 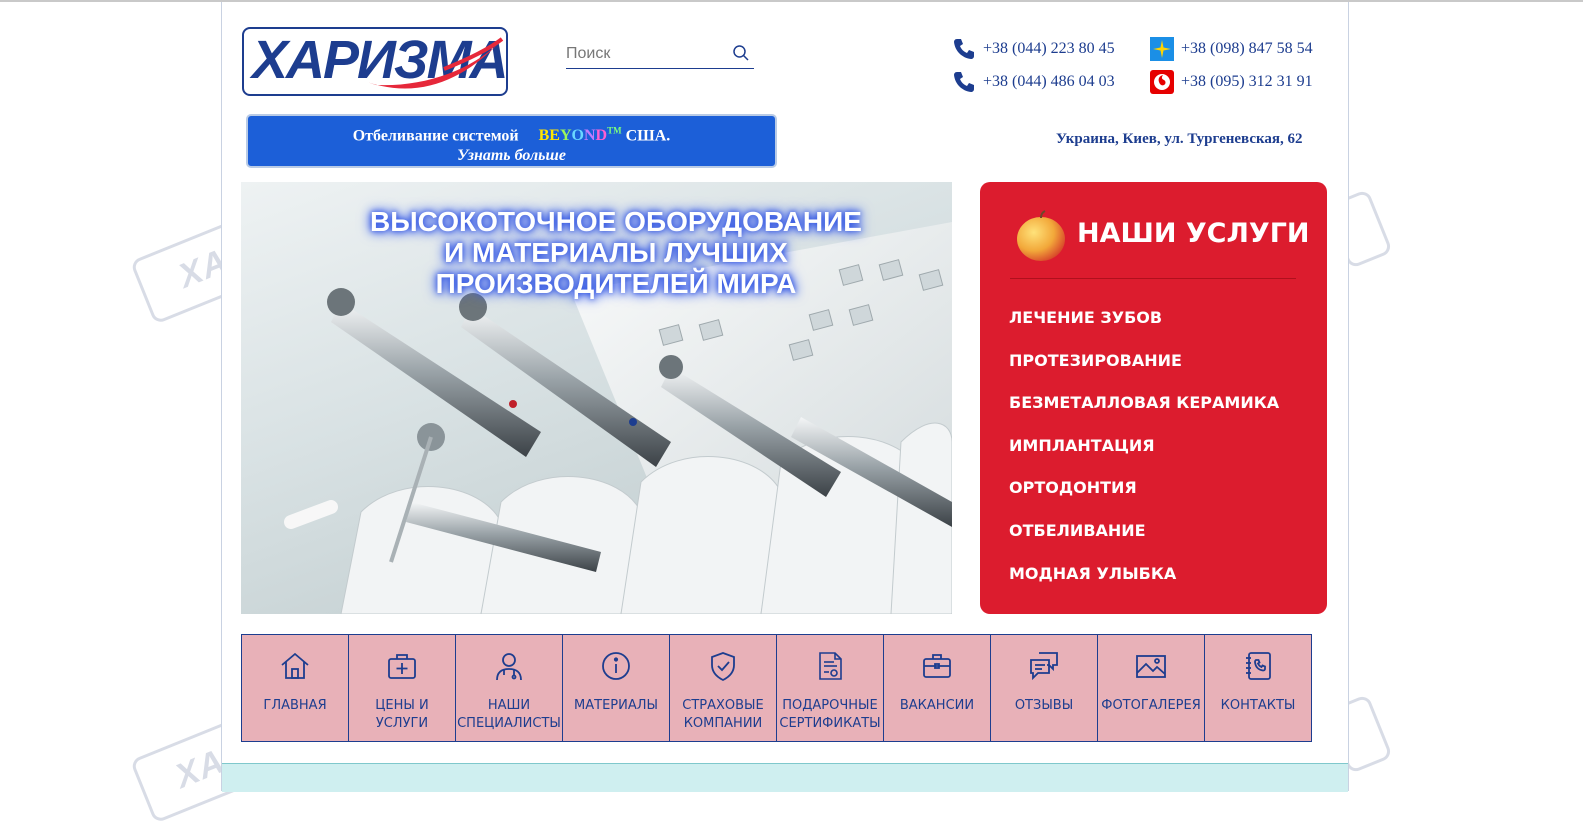 What do you see at coordinates (1144, 329) in the screenshot?
I see `service-item: ЛЕЧЕНИЕ ЗУБОВ` at bounding box center [1144, 329].